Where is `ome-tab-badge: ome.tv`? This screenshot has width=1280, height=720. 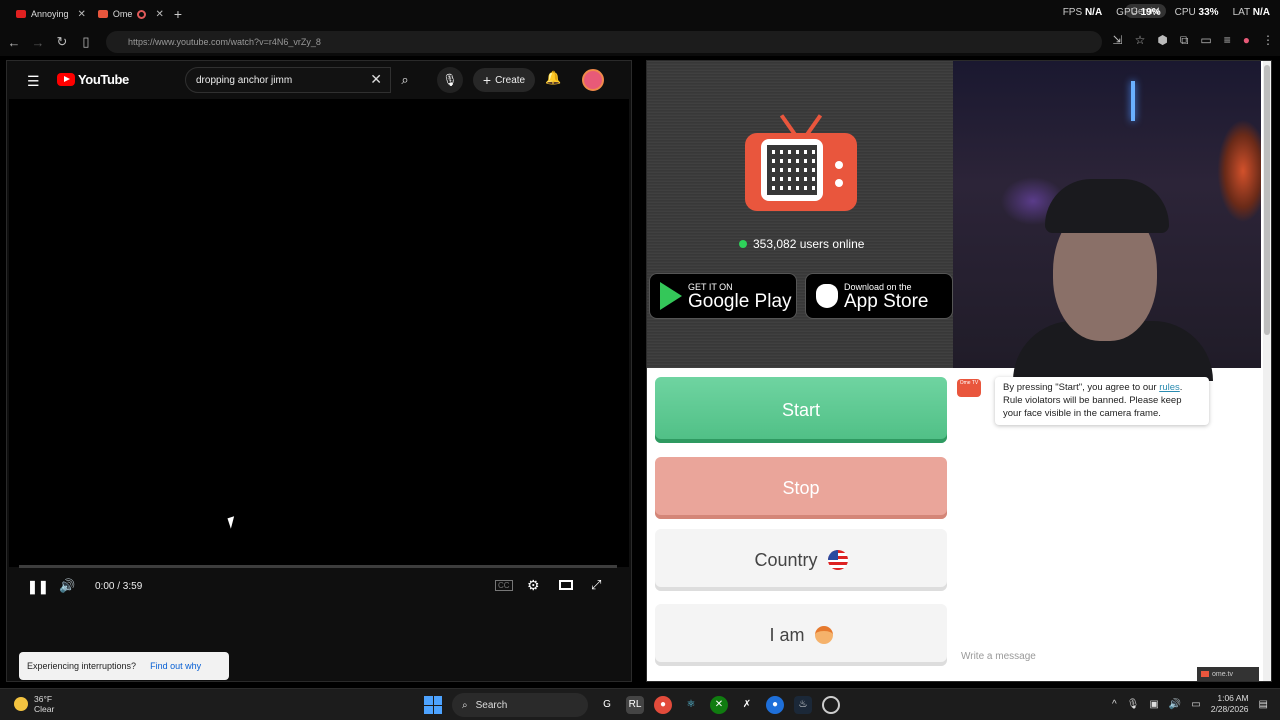 ome-tab-badge: ome.tv is located at coordinates (1228, 674).